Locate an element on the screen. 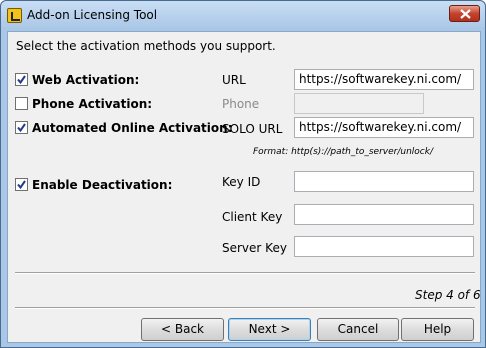  close-button is located at coordinates (464, 13).